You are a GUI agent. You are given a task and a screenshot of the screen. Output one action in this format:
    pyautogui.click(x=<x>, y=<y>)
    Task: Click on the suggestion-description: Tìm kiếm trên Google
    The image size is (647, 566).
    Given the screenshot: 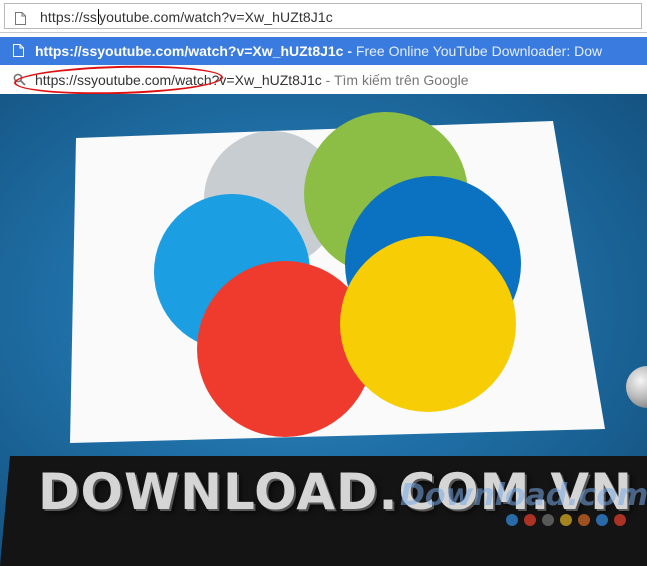 What is the action you would take?
    pyautogui.click(x=401, y=80)
    